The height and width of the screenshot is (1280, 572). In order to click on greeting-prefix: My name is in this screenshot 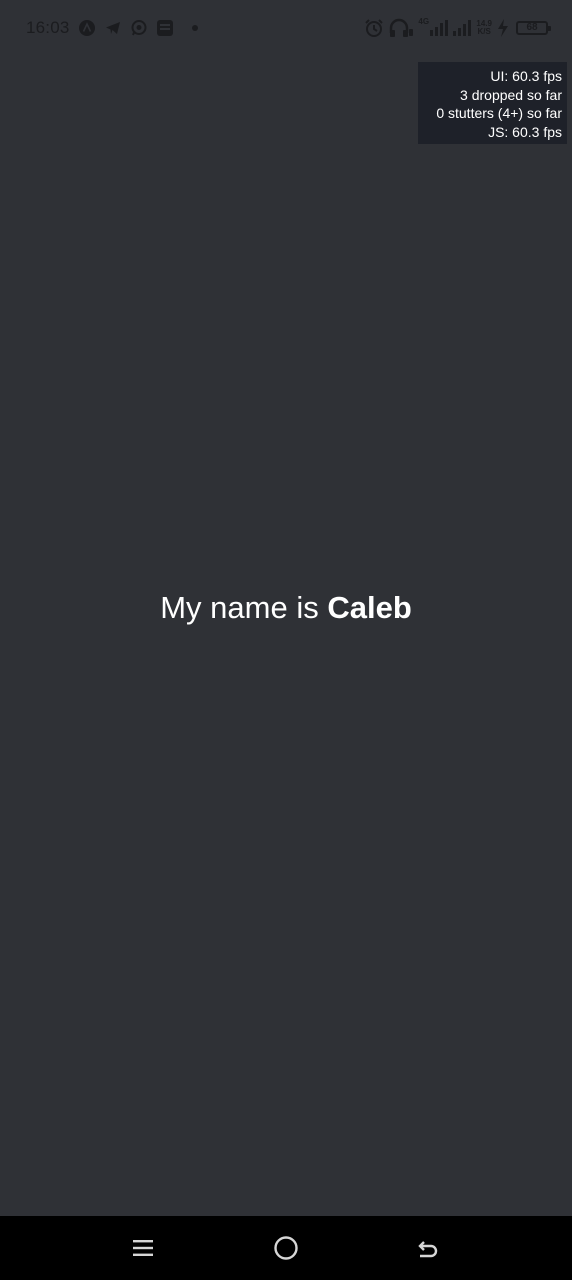, I will do `click(244, 607)`.